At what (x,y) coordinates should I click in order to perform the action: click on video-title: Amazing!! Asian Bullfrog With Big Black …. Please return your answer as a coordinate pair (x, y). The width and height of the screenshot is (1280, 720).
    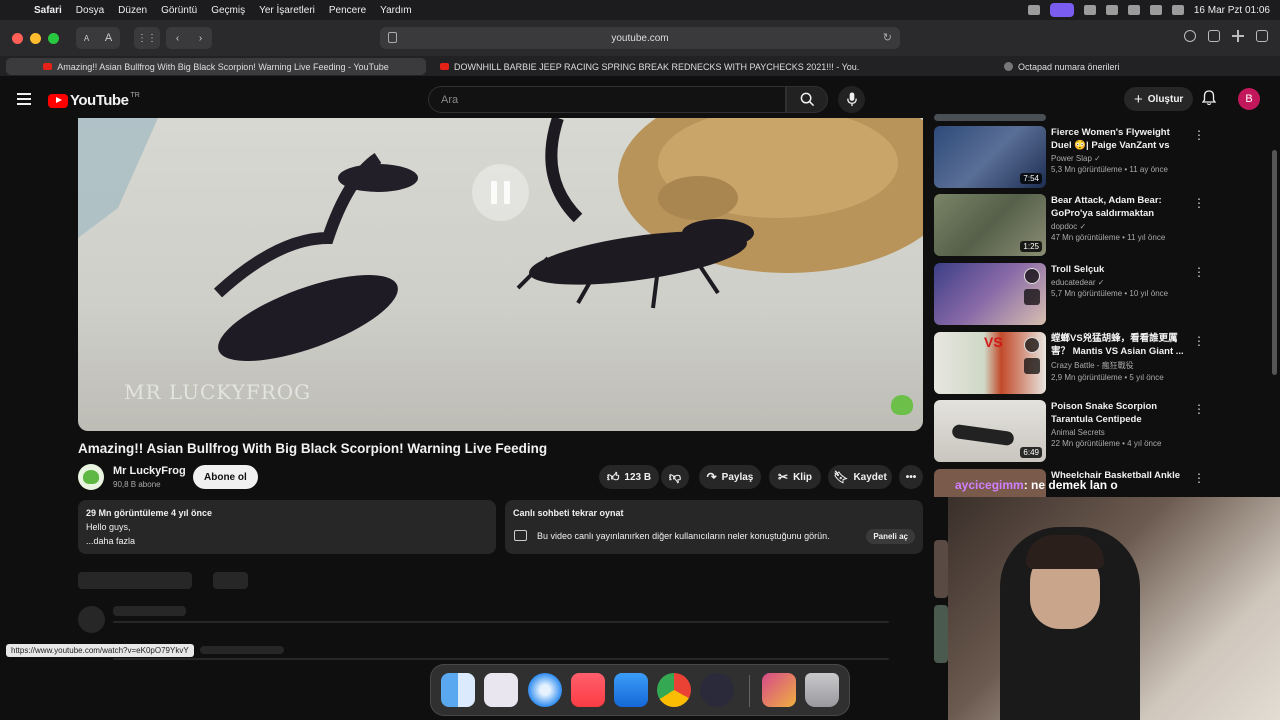
    Looking at the image, I should click on (313, 448).